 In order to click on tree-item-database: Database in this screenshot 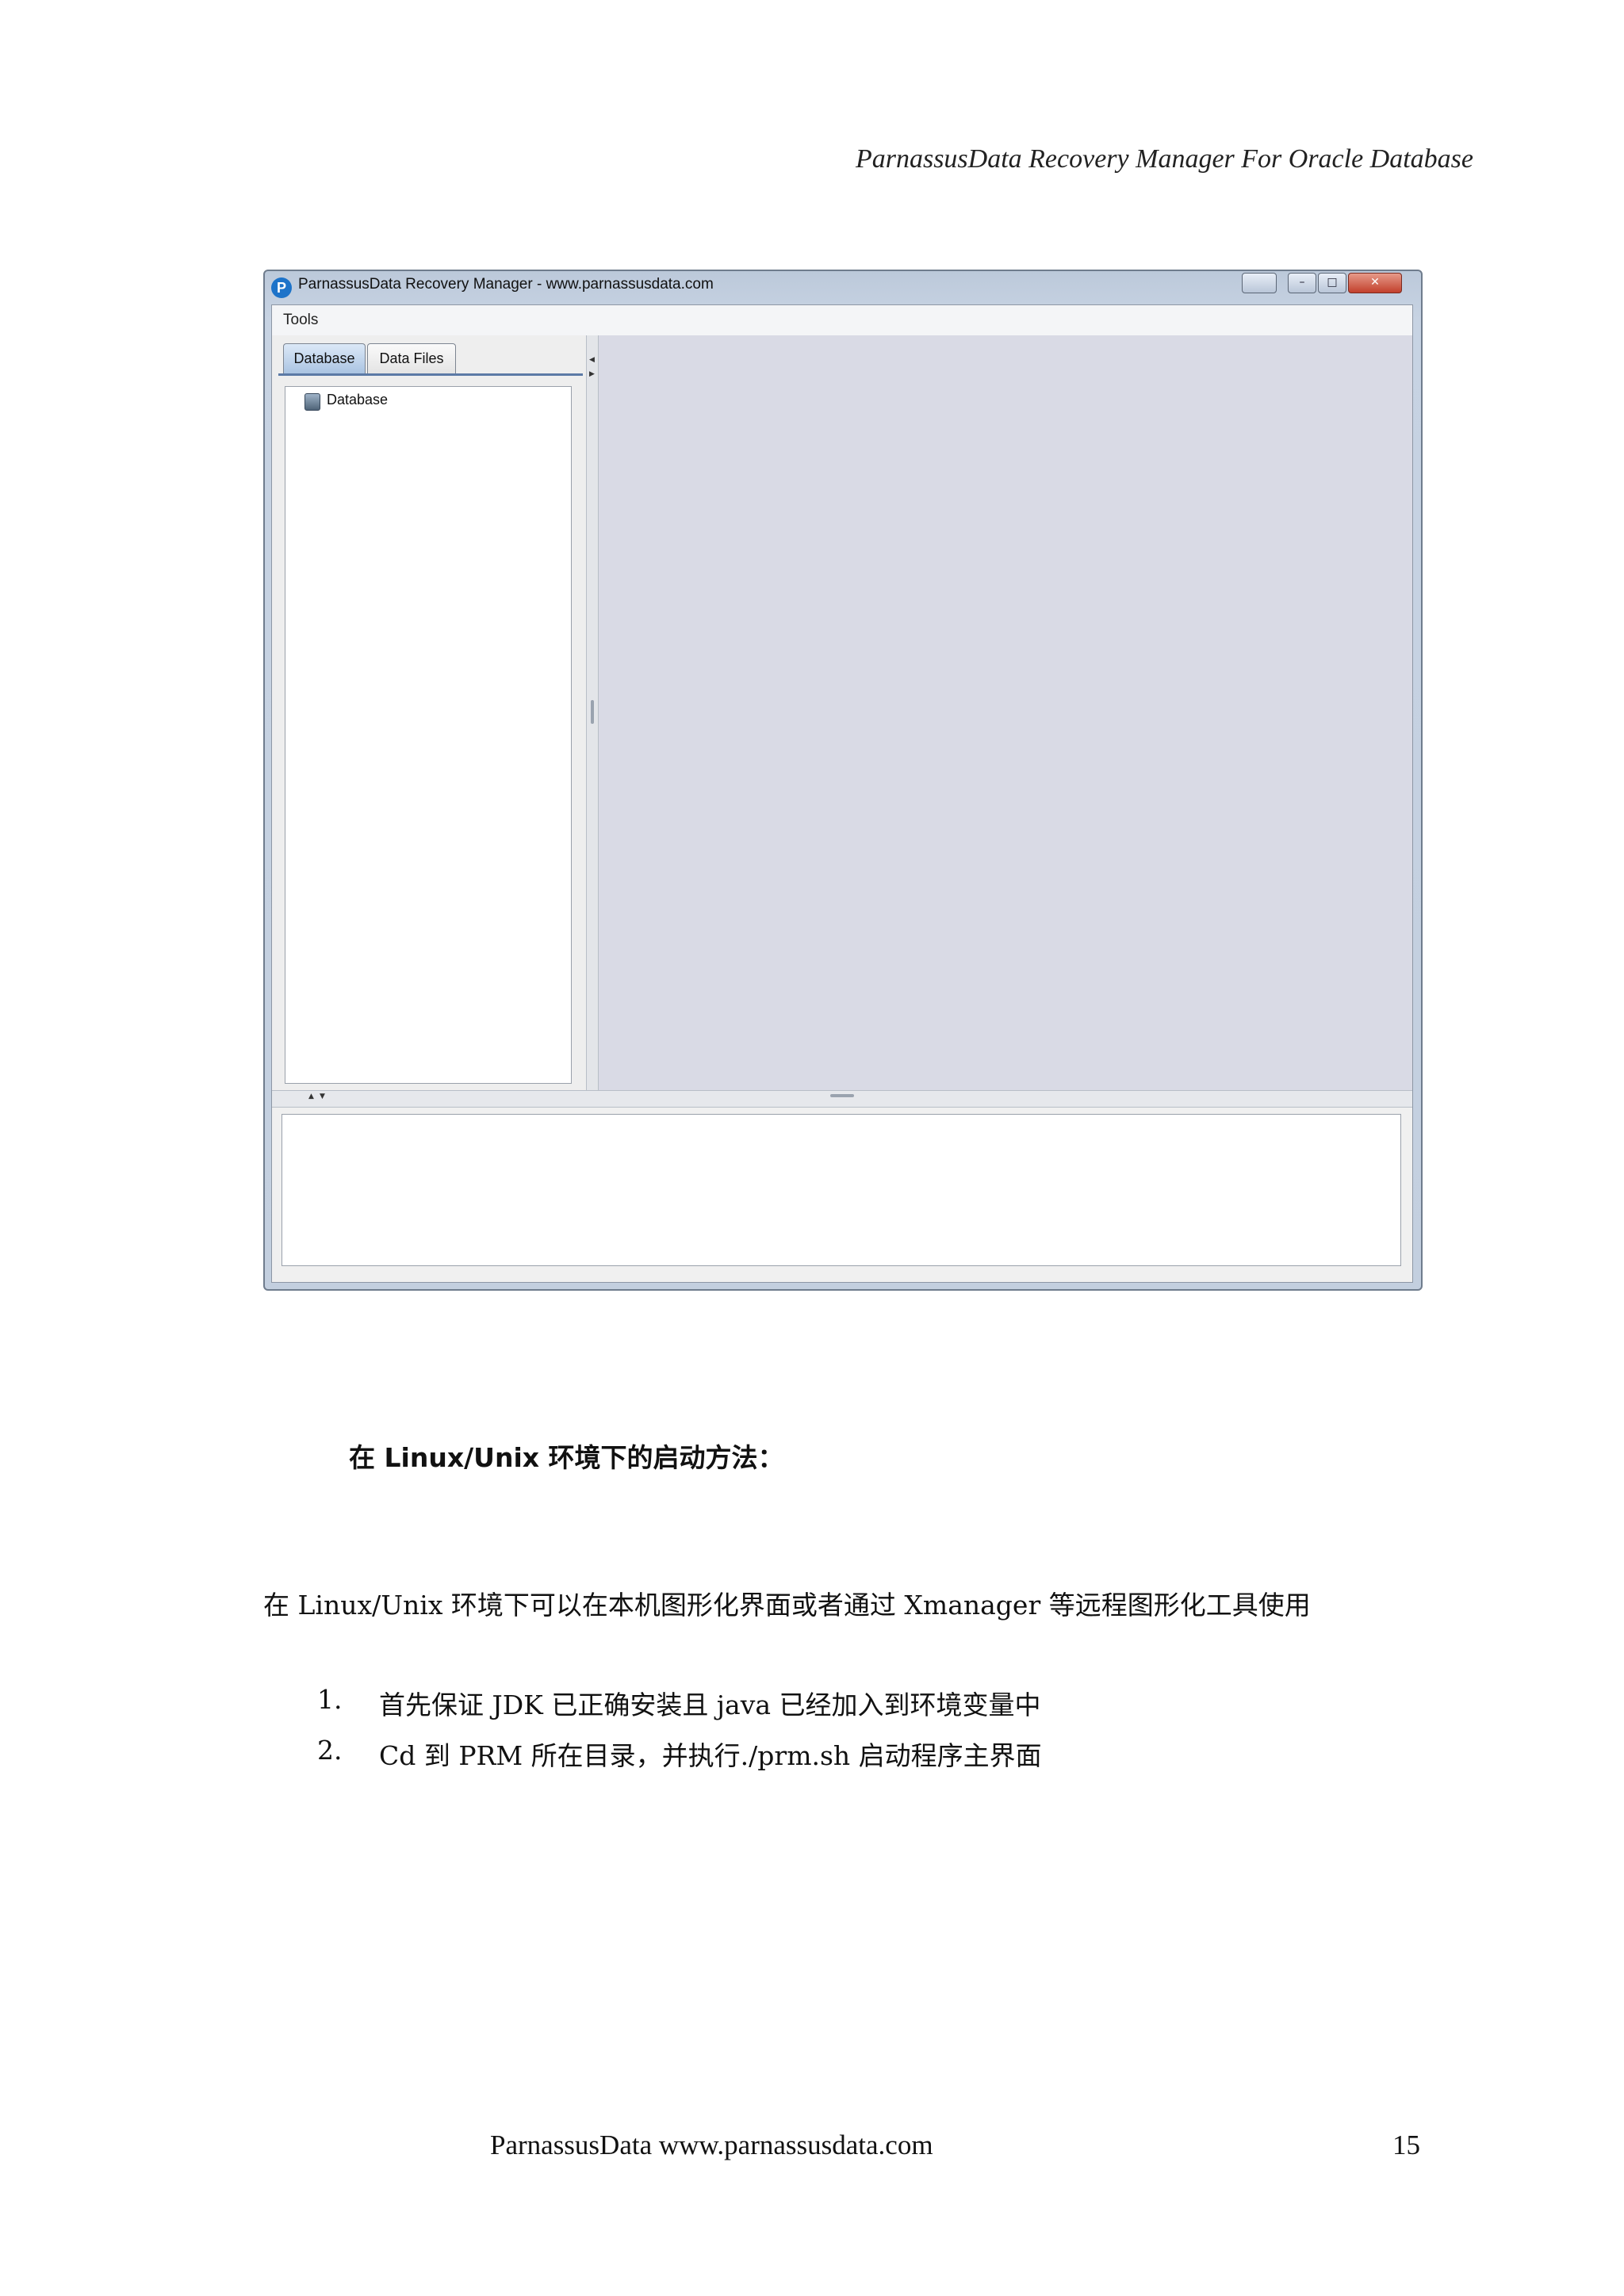, I will do `click(357, 400)`.